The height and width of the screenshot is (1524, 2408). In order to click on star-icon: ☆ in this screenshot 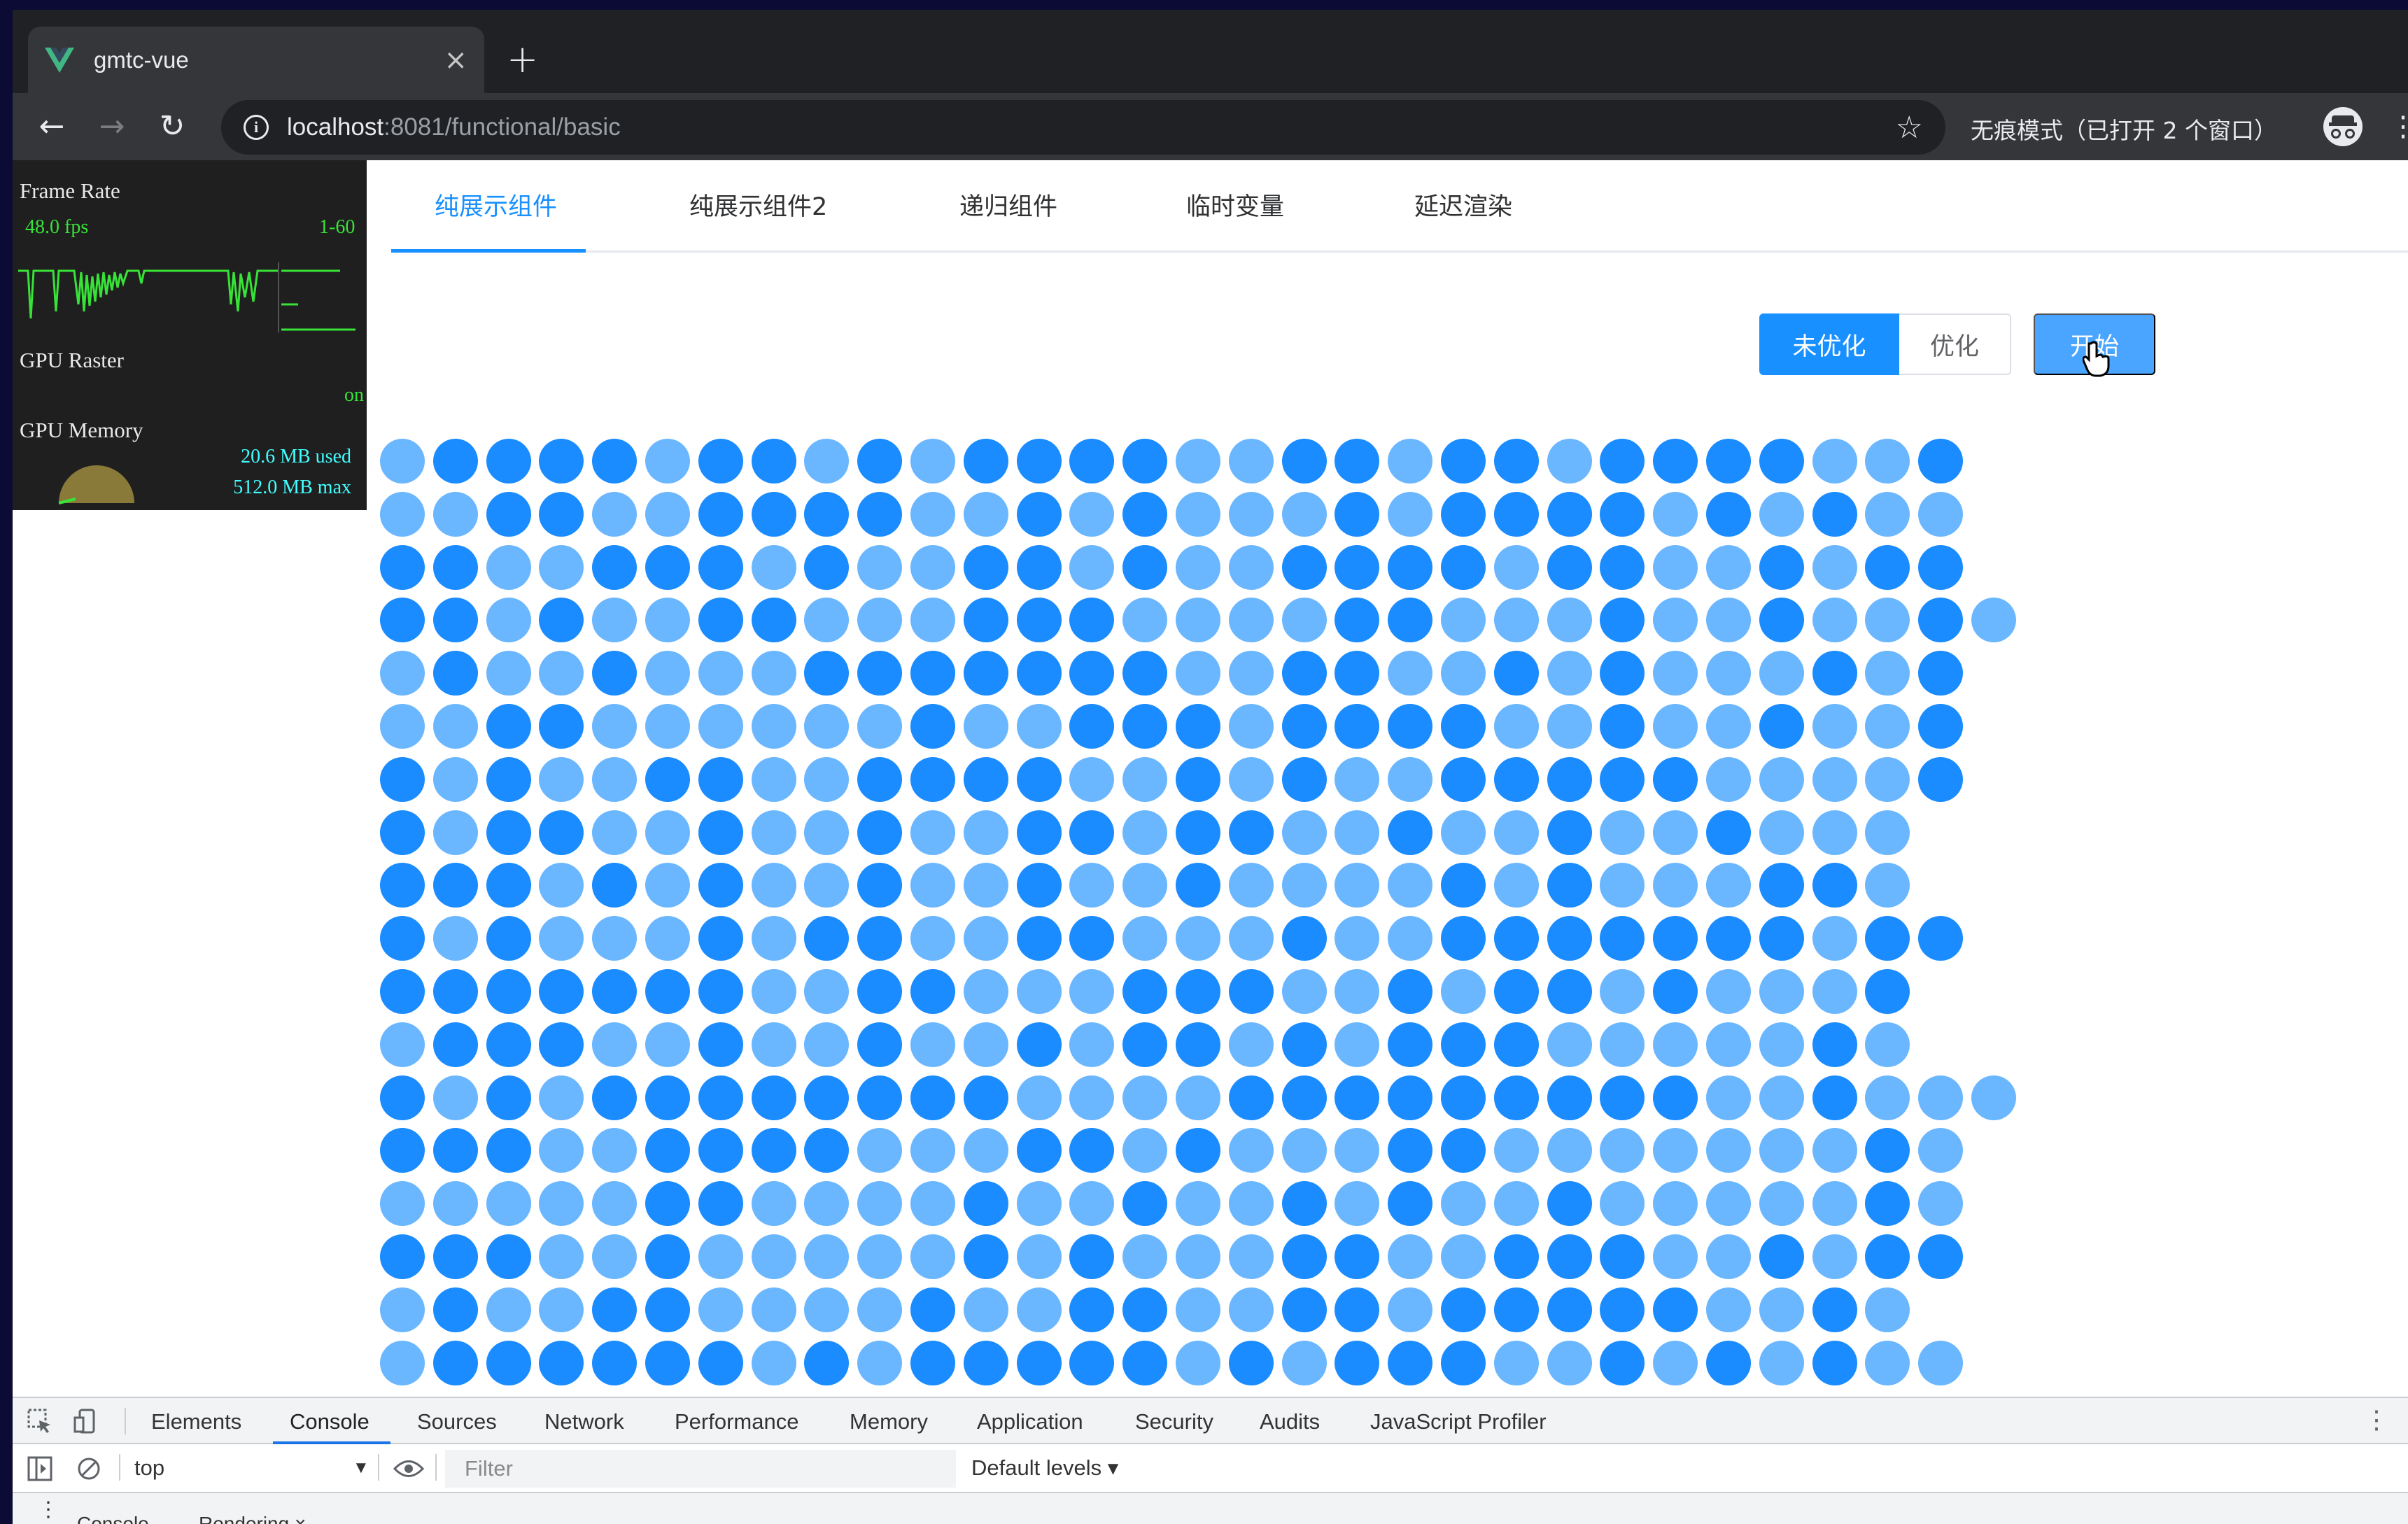, I will do `click(1909, 128)`.